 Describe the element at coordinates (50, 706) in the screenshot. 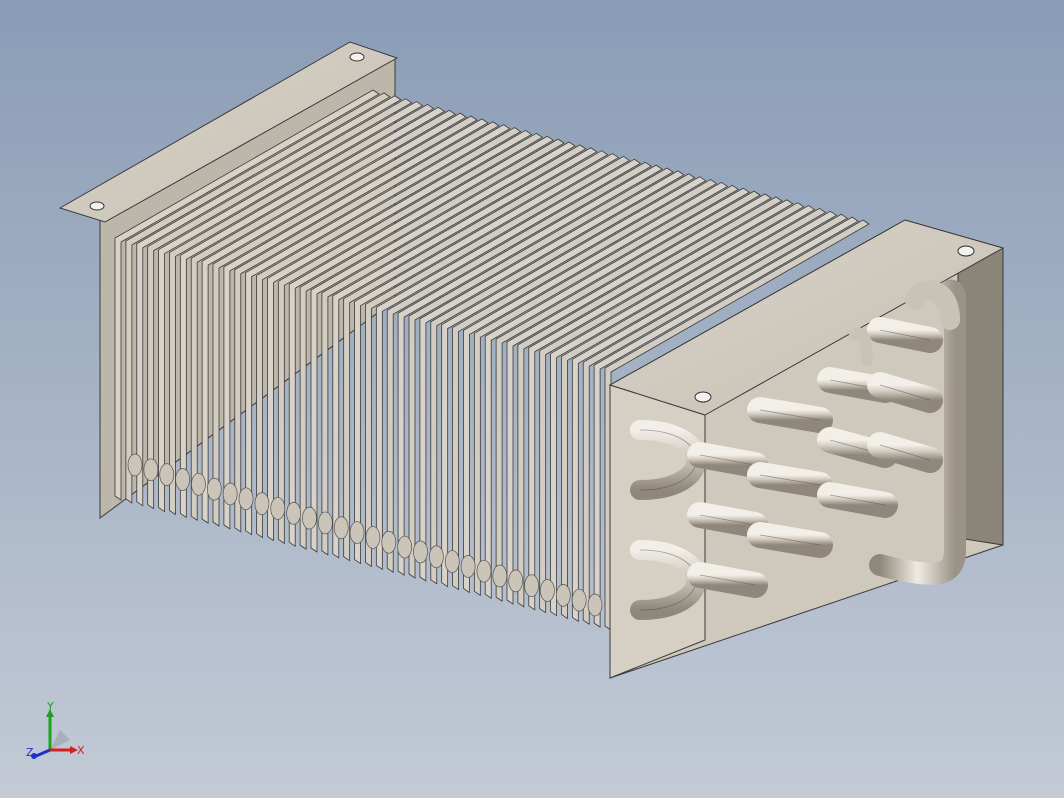

I see `y-axis-label: Y` at that location.